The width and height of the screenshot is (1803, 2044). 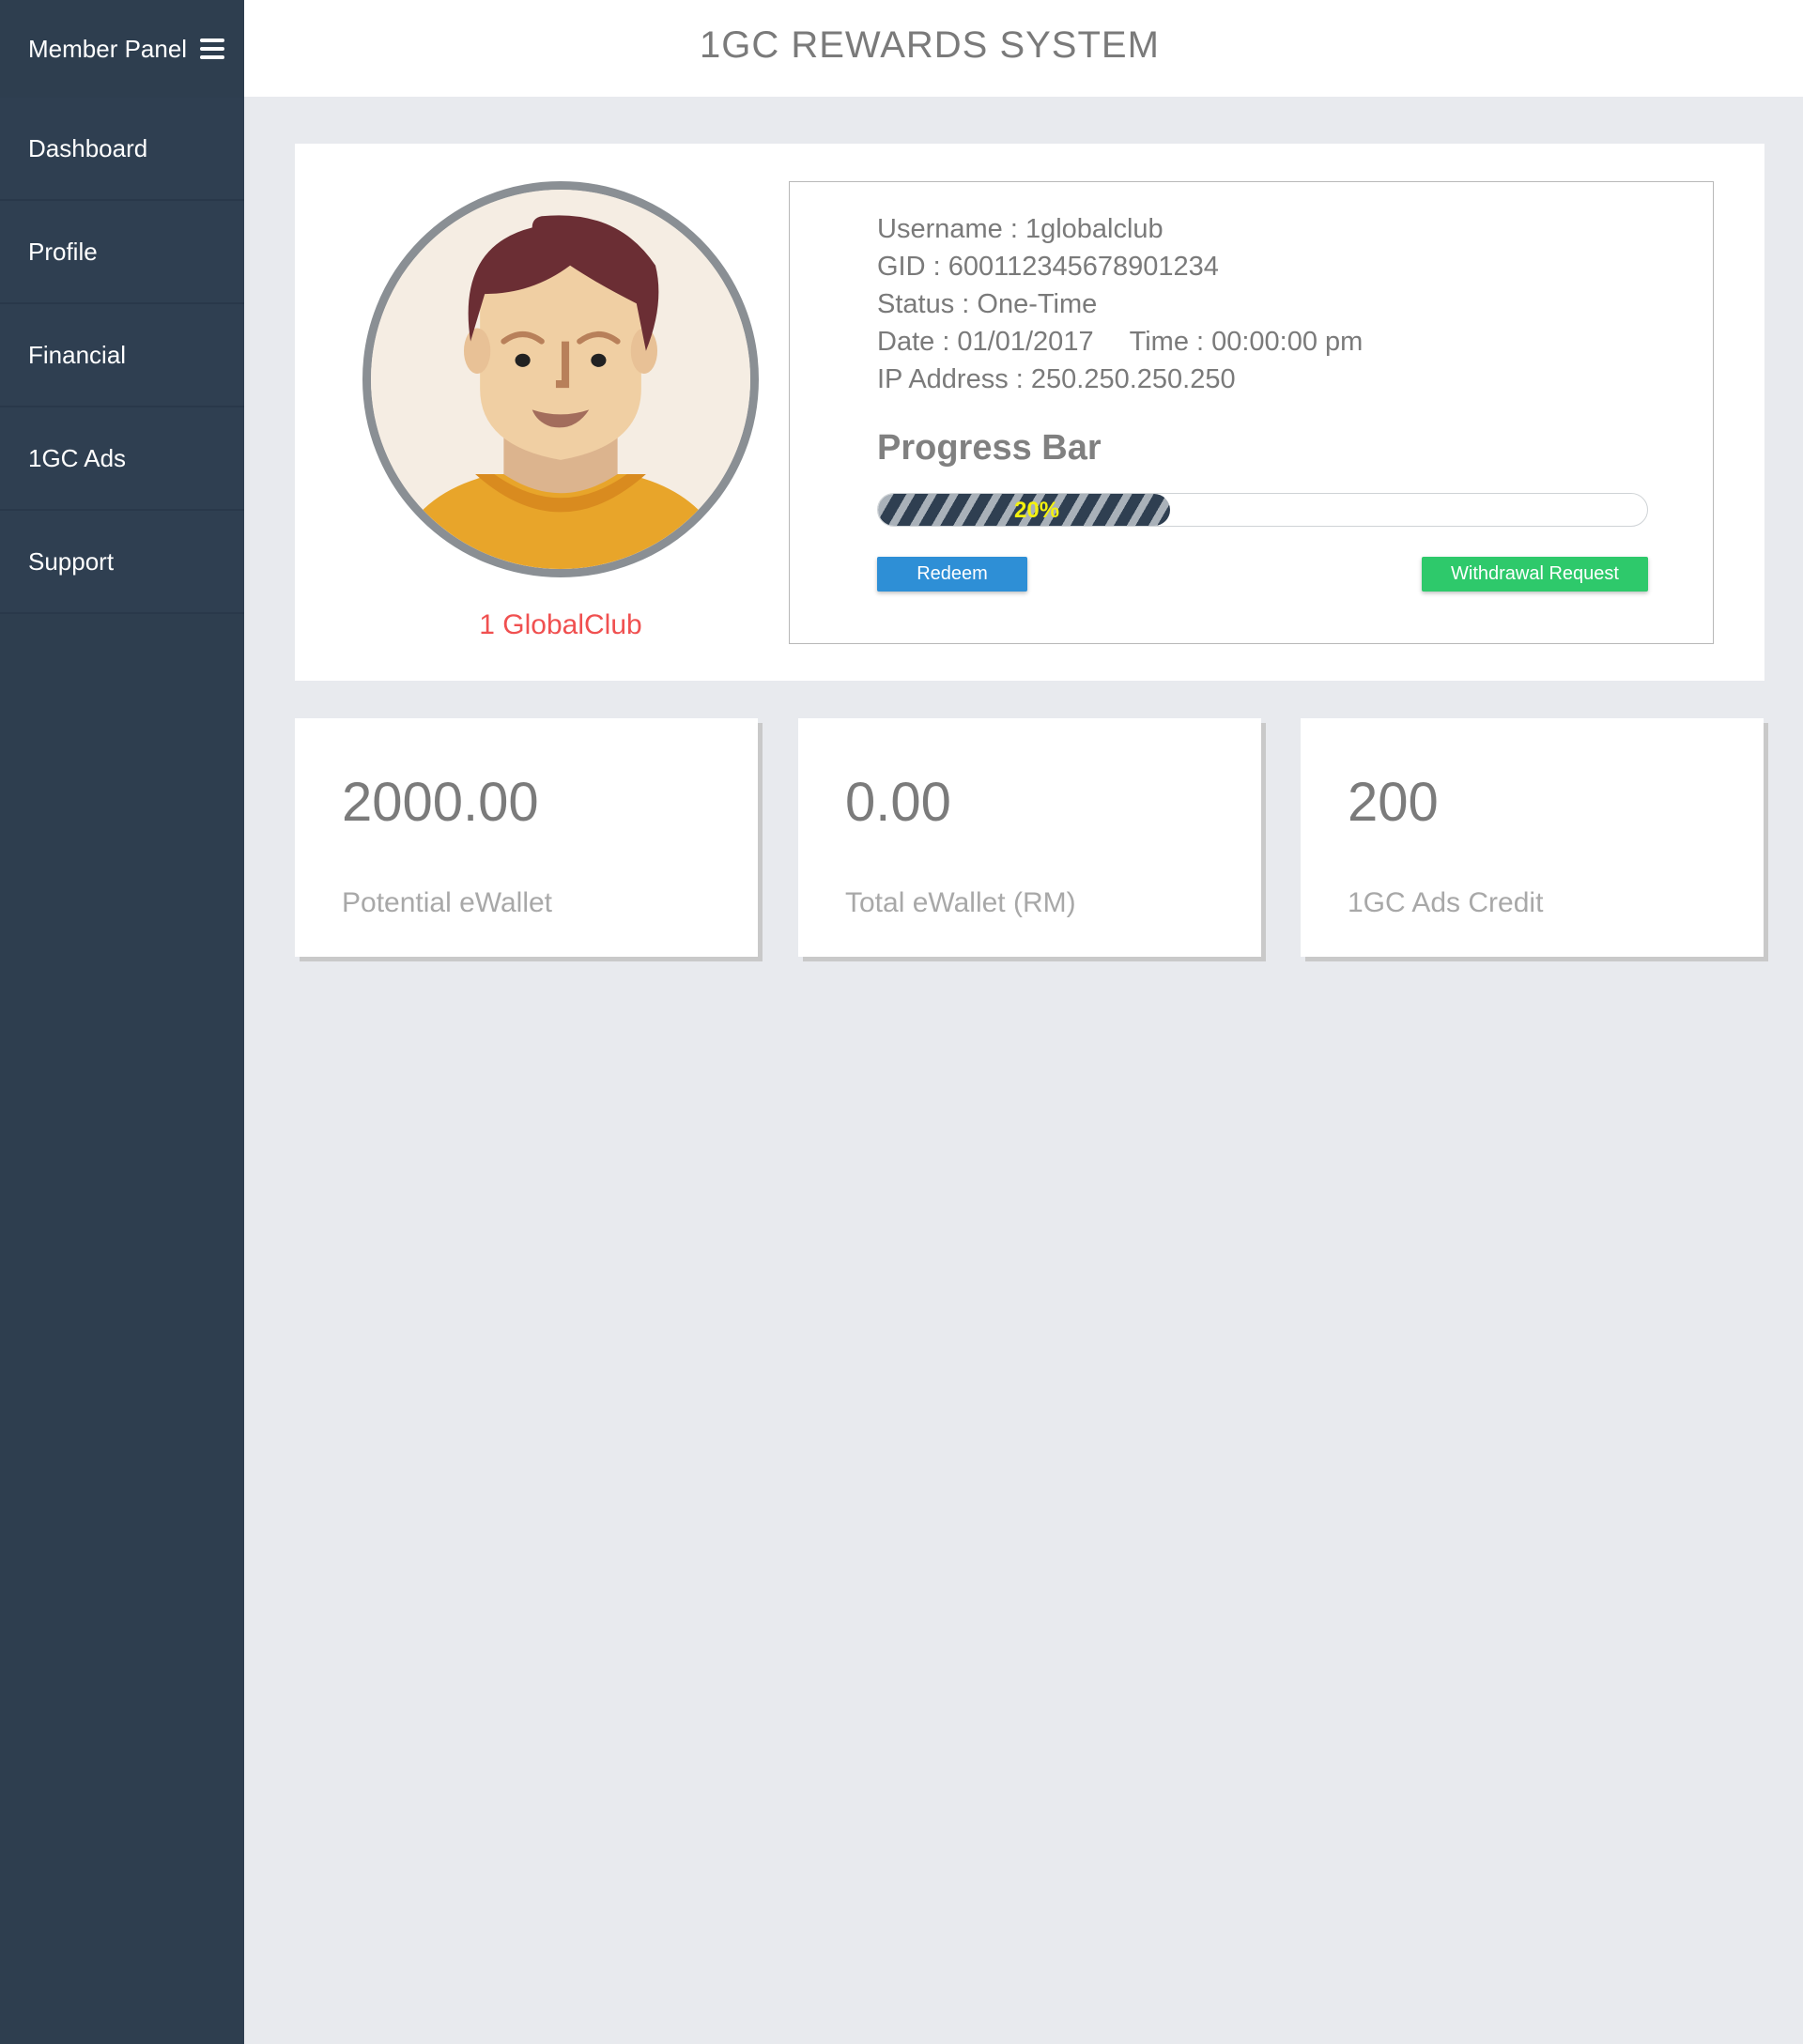 I want to click on sidebar-item-financial: Financial, so click(x=122, y=355).